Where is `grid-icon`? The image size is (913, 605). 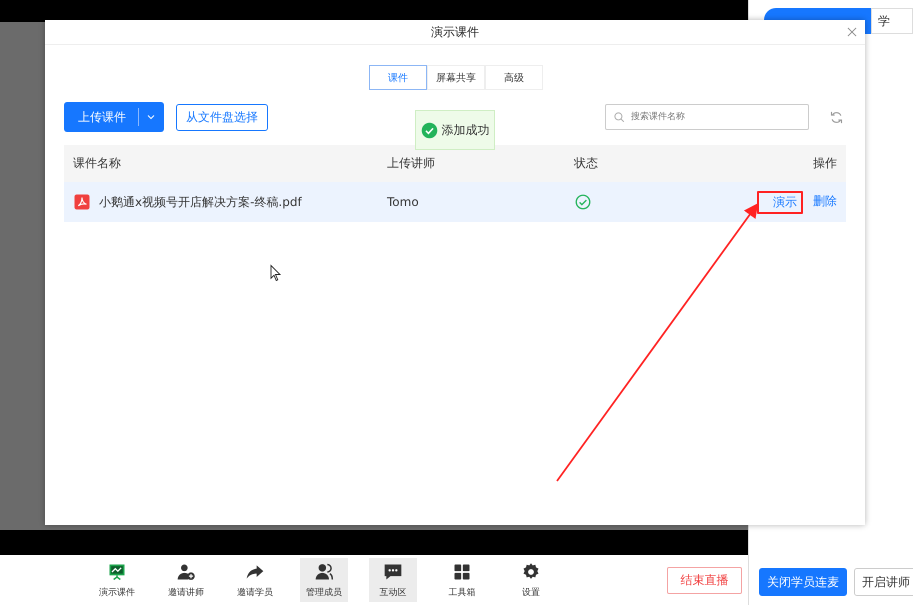 grid-icon is located at coordinates (462, 572).